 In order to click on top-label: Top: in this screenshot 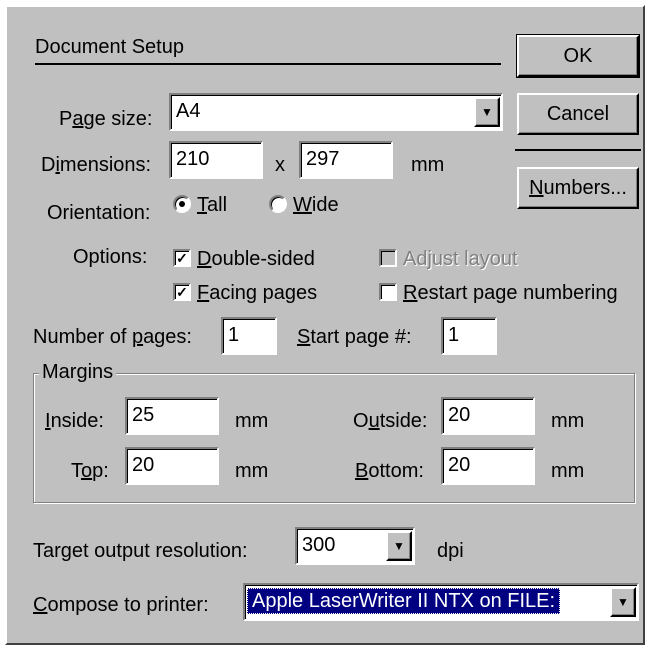, I will do `click(90, 471)`.